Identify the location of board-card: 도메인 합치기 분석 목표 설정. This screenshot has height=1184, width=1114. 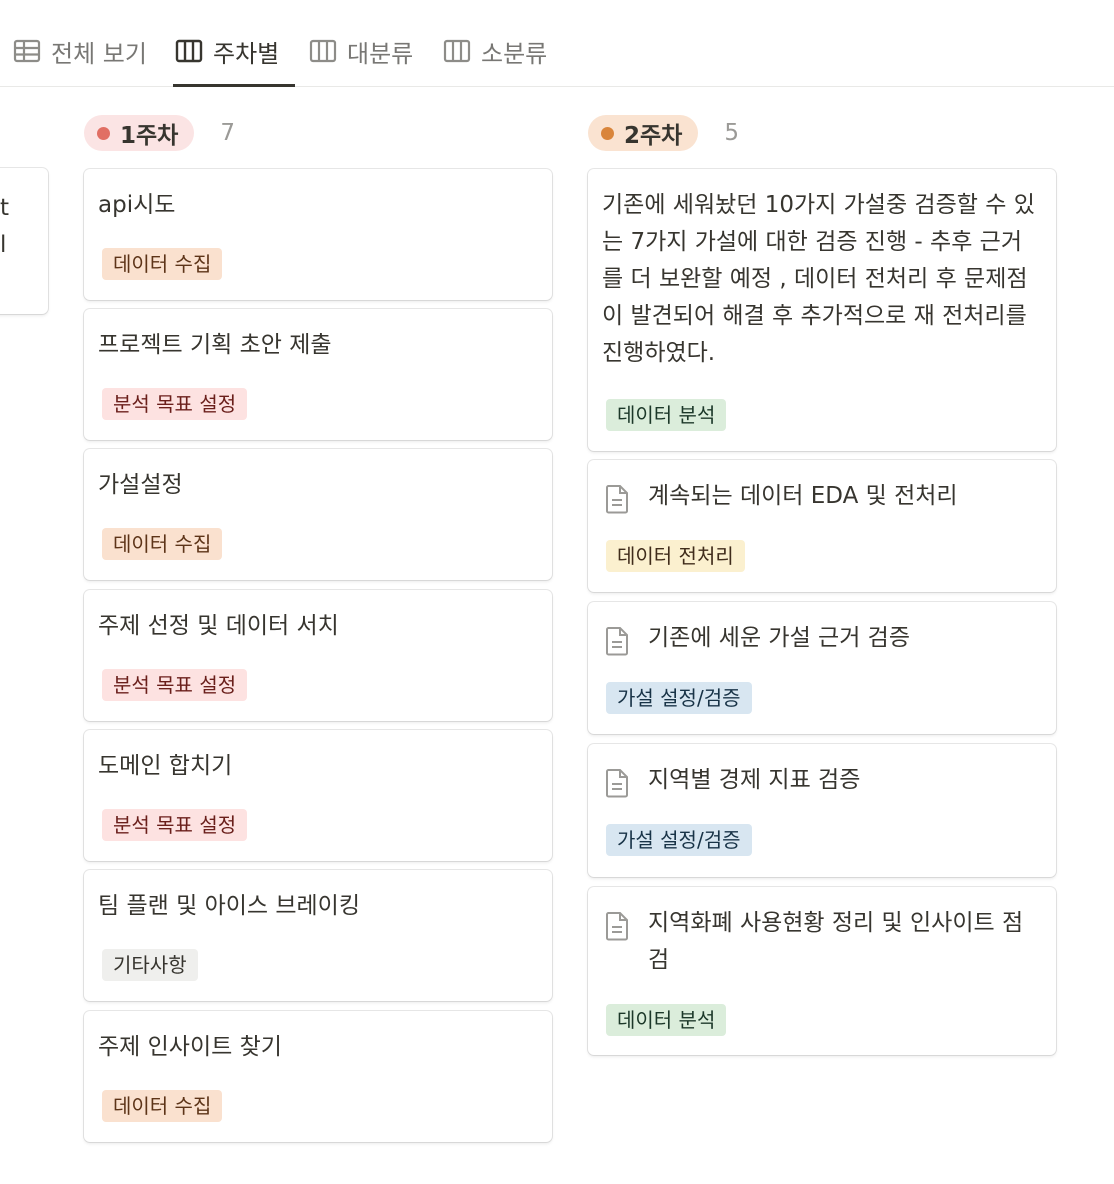
(318, 795).